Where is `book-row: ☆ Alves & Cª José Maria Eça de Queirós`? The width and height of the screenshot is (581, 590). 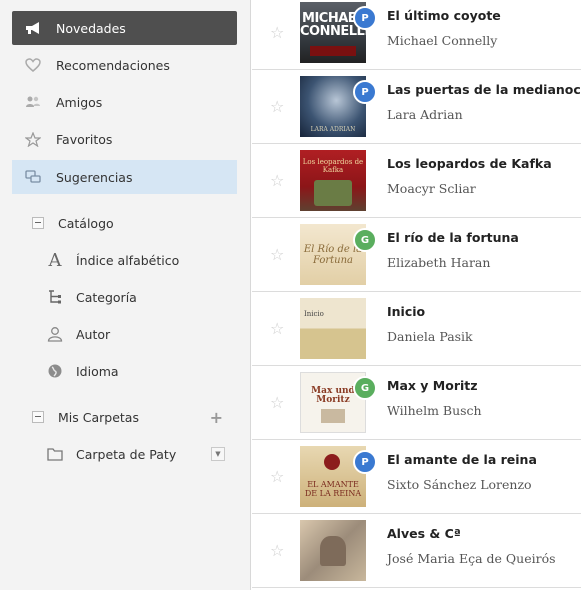 book-row: ☆ Alves & Cª José Maria Eça de Queirós is located at coordinates (416, 551).